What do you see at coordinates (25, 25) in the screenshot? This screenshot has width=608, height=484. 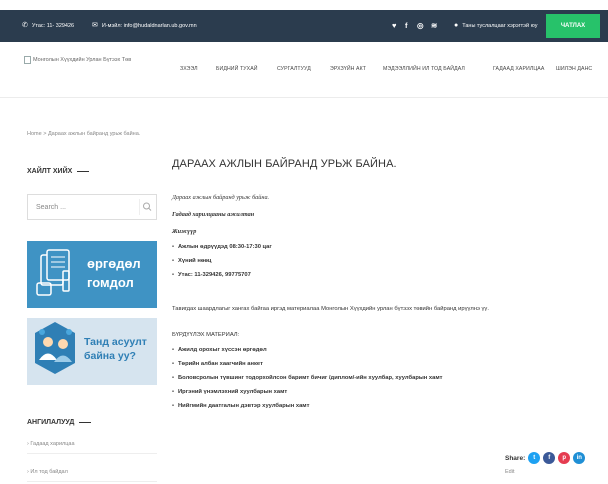 I see `phone-icon: ✆` at bounding box center [25, 25].